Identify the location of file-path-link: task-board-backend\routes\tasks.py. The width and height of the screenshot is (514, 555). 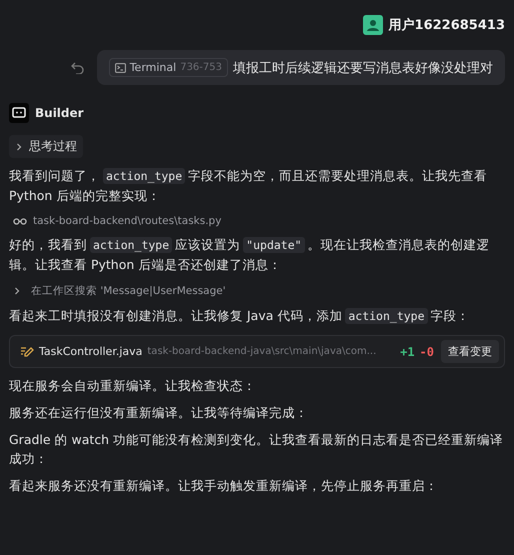
(127, 221).